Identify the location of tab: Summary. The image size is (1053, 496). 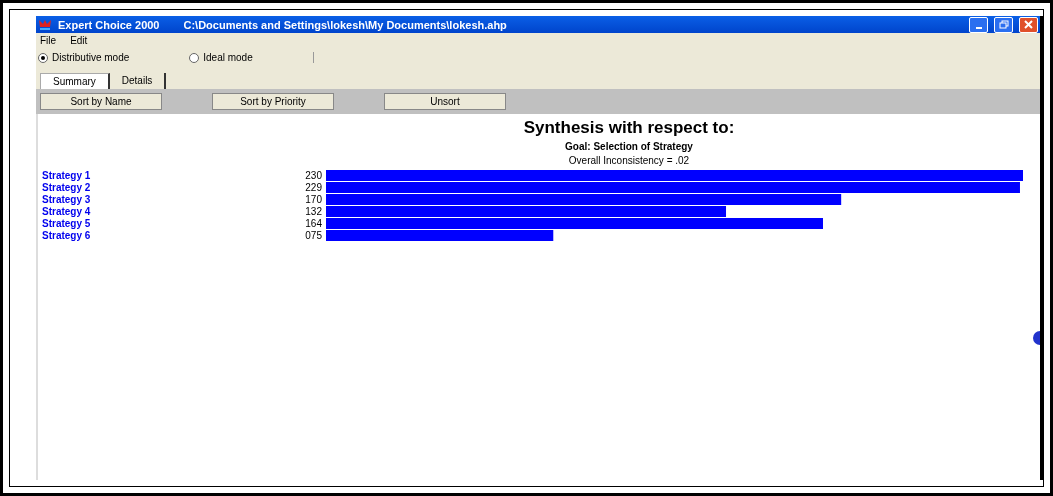
(75, 81).